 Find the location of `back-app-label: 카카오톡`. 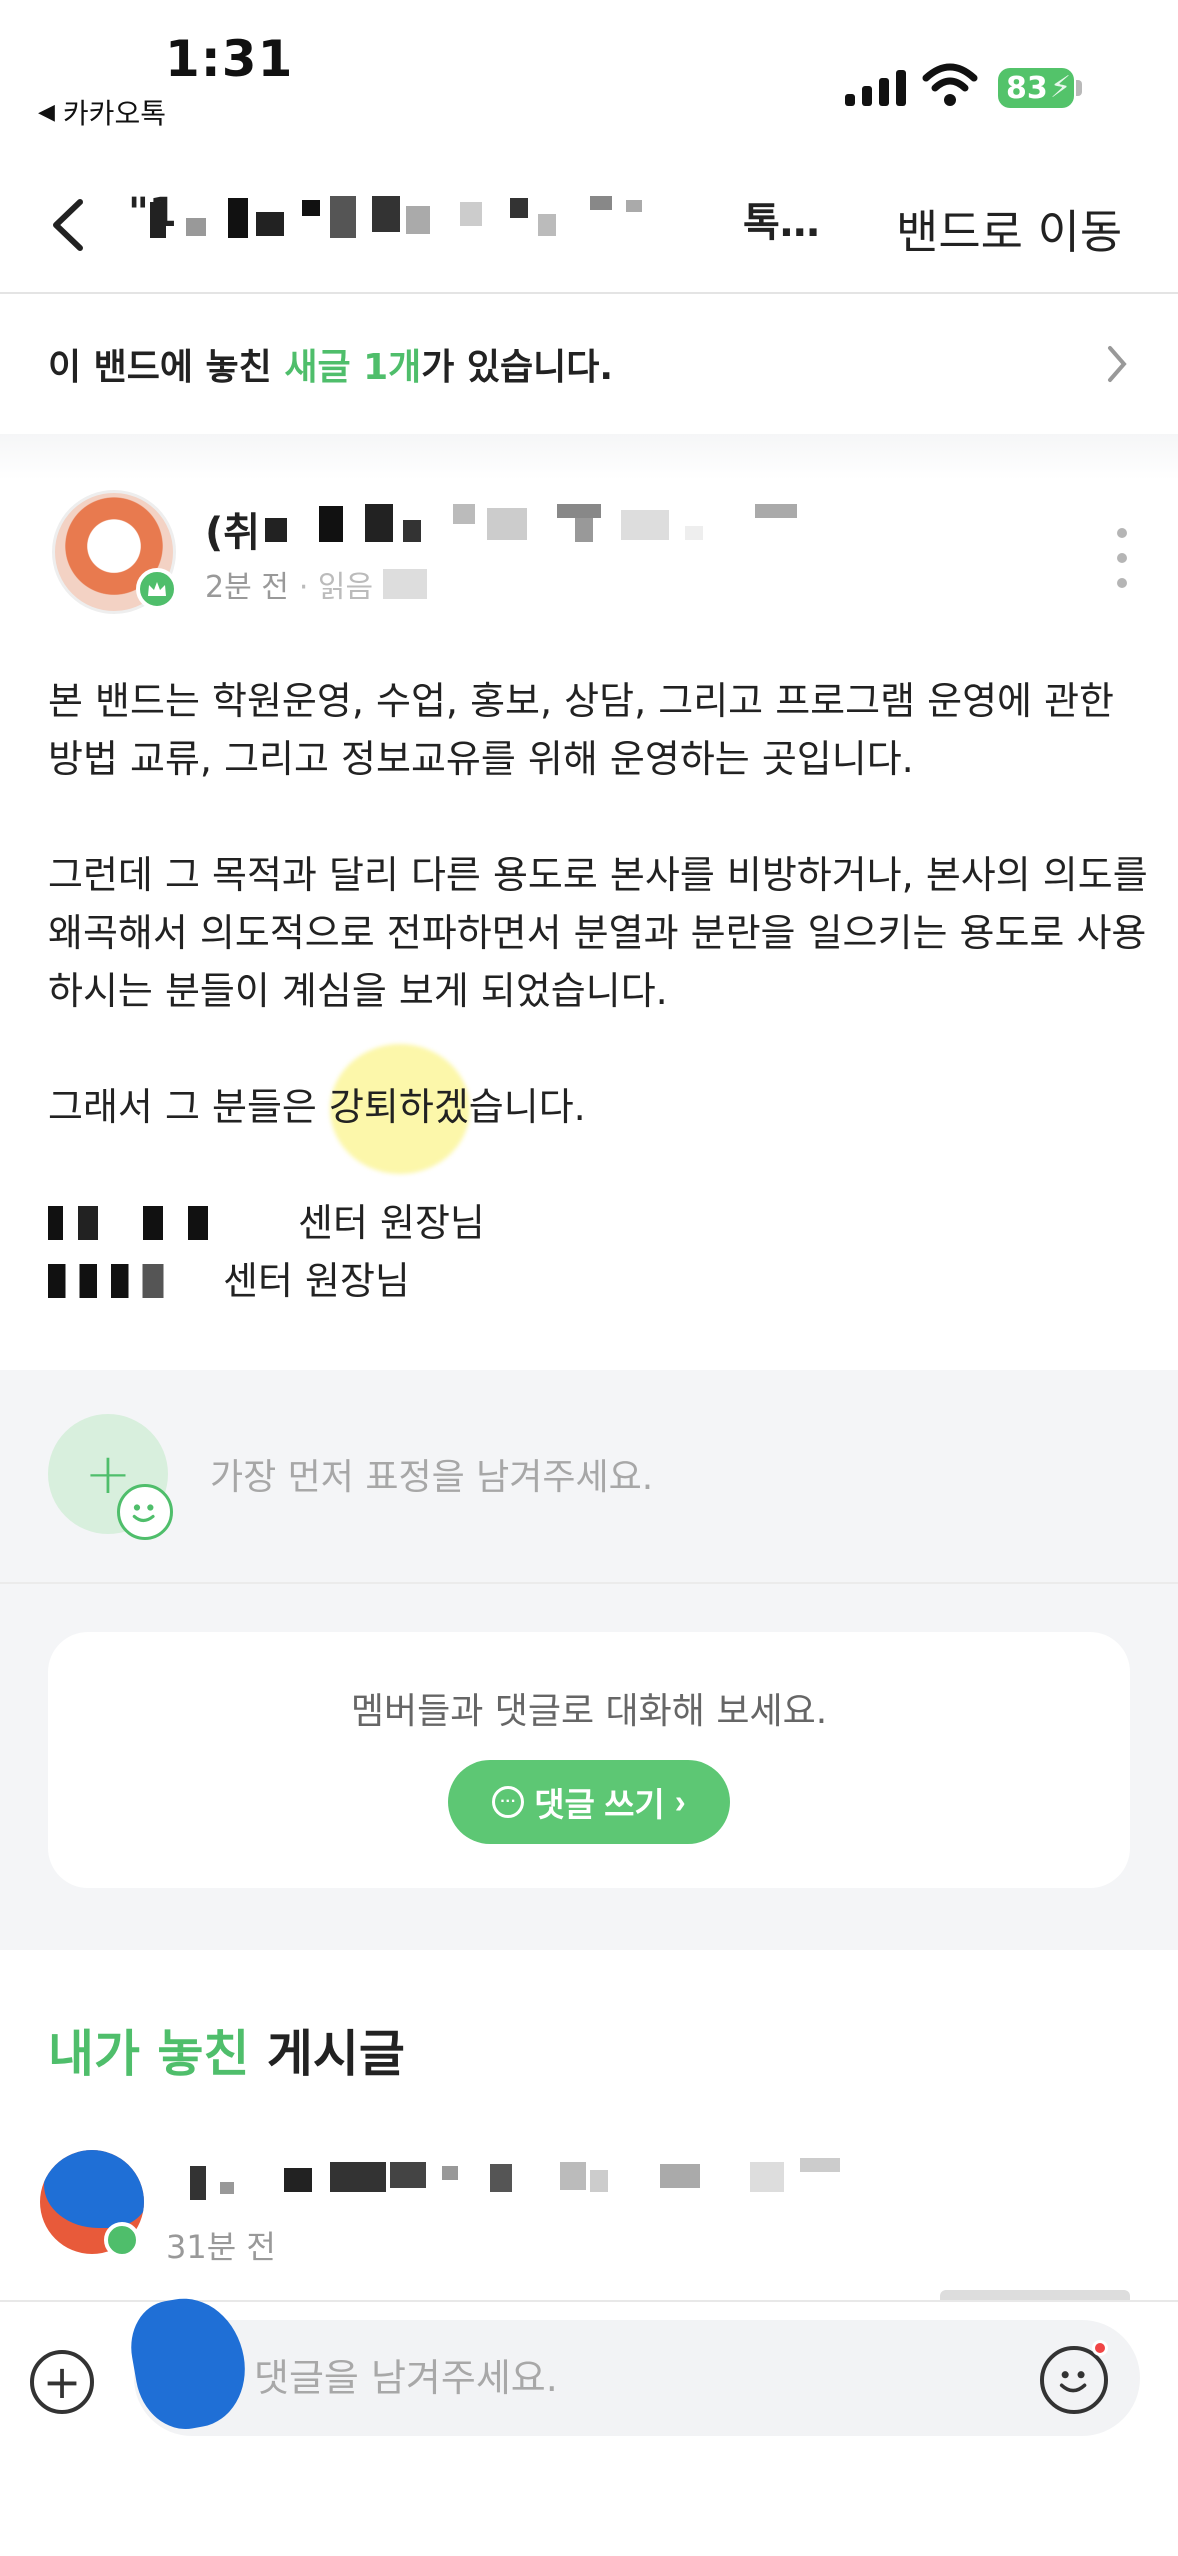

back-app-label: 카카오톡 is located at coordinates (114, 113).